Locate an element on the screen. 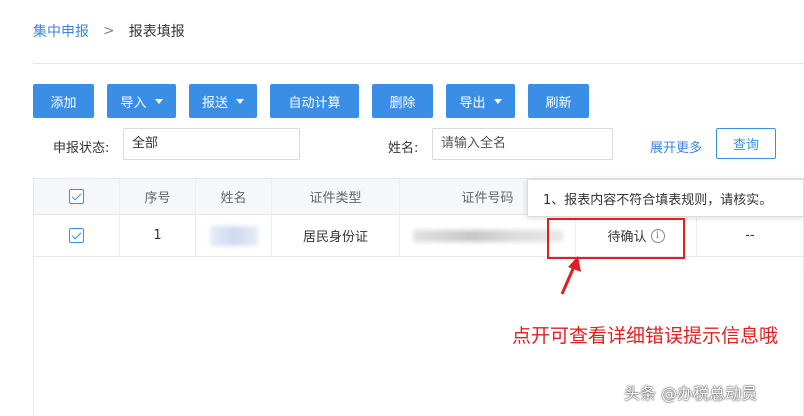  select-all-checkbox is located at coordinates (76, 196).